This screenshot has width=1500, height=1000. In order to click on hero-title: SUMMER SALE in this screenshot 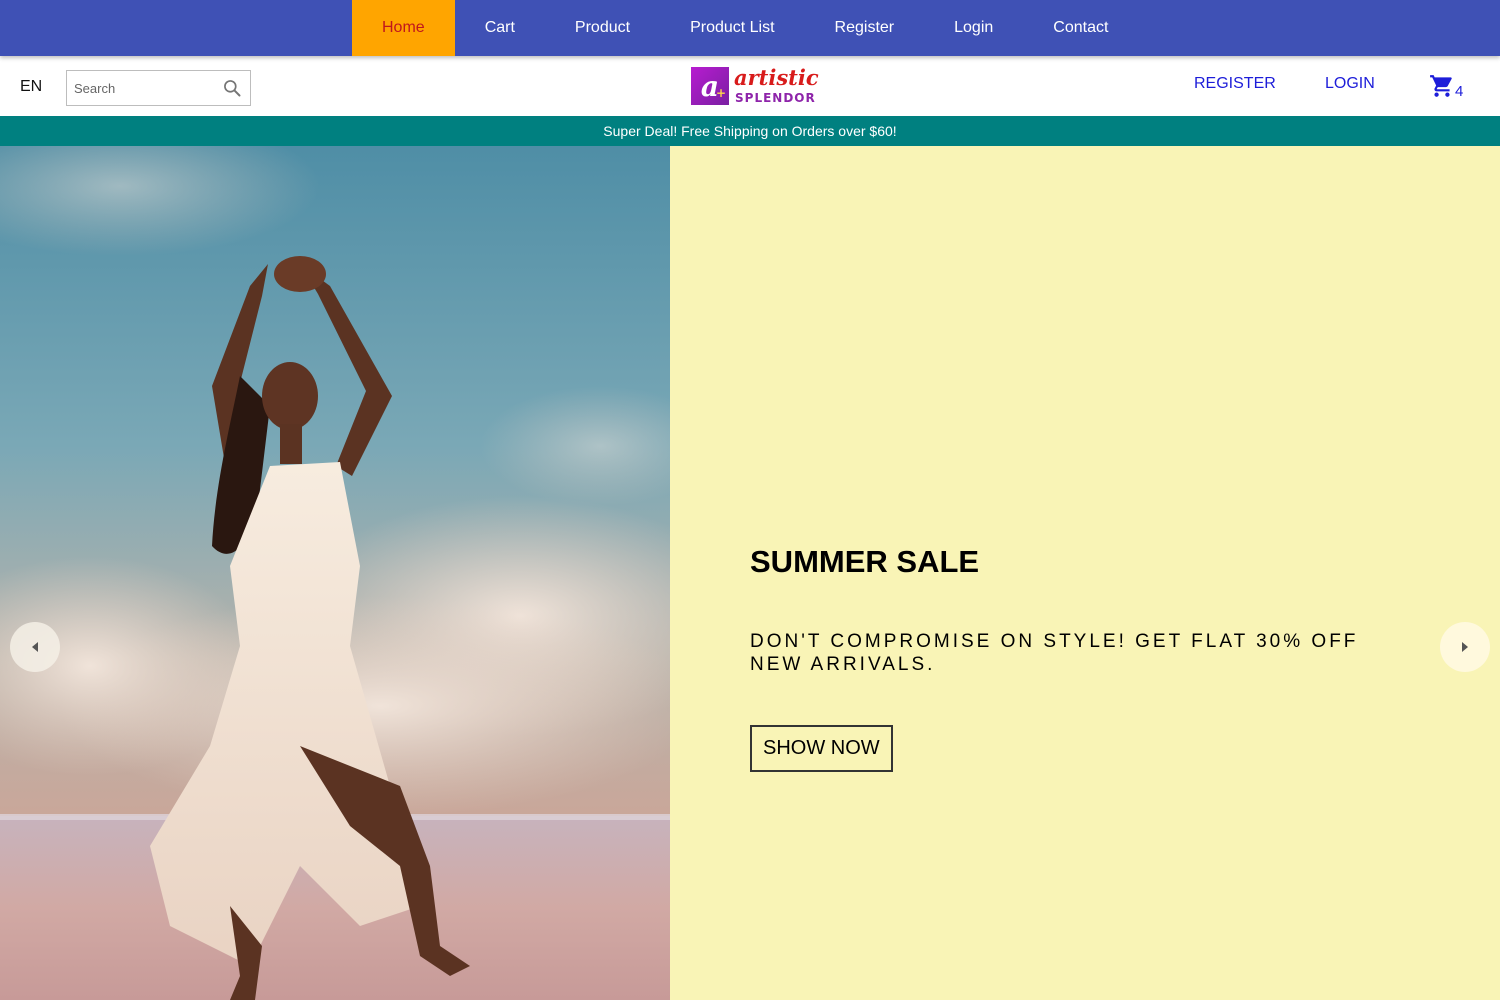, I will do `click(865, 561)`.